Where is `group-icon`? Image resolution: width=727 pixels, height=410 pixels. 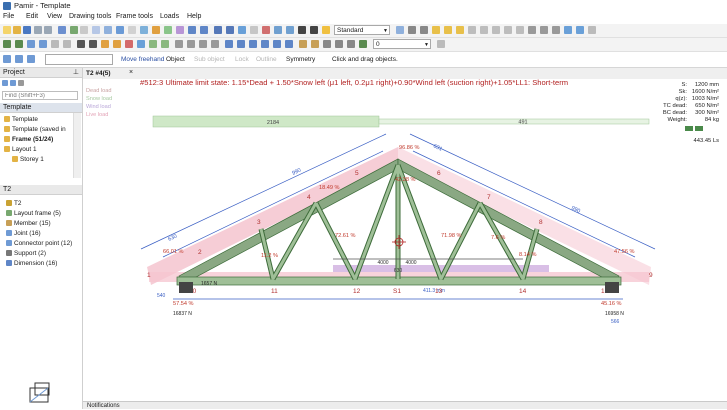 group-icon is located at coordinates (203, 44).